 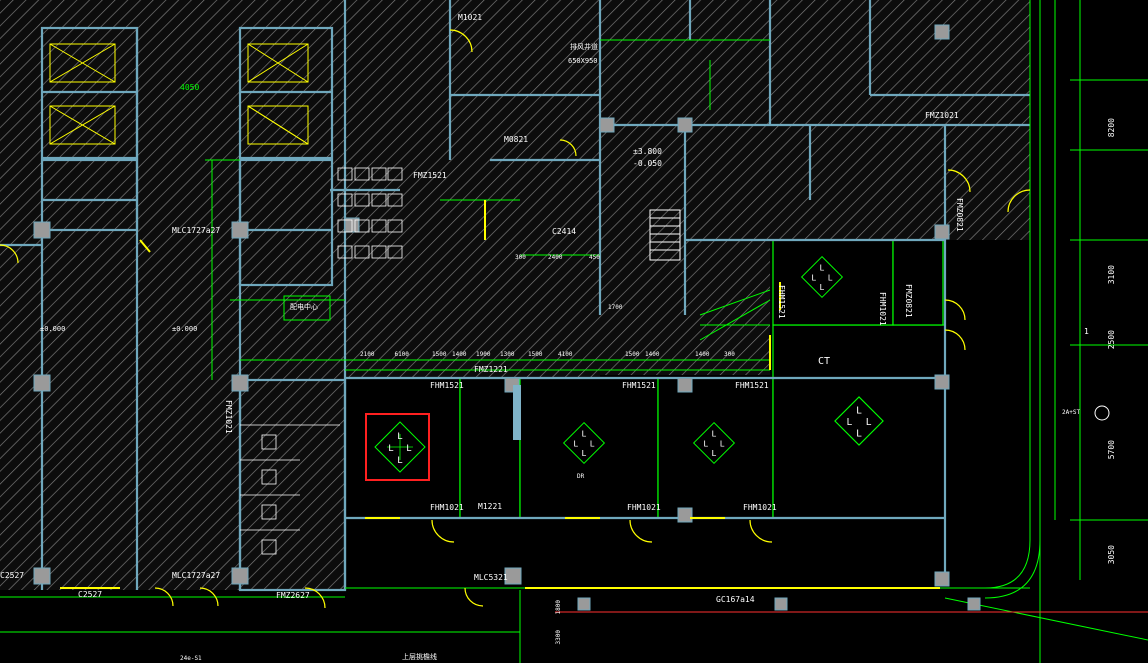 What do you see at coordinates (483, 354) in the screenshot?
I see `dim-label: 1900` at bounding box center [483, 354].